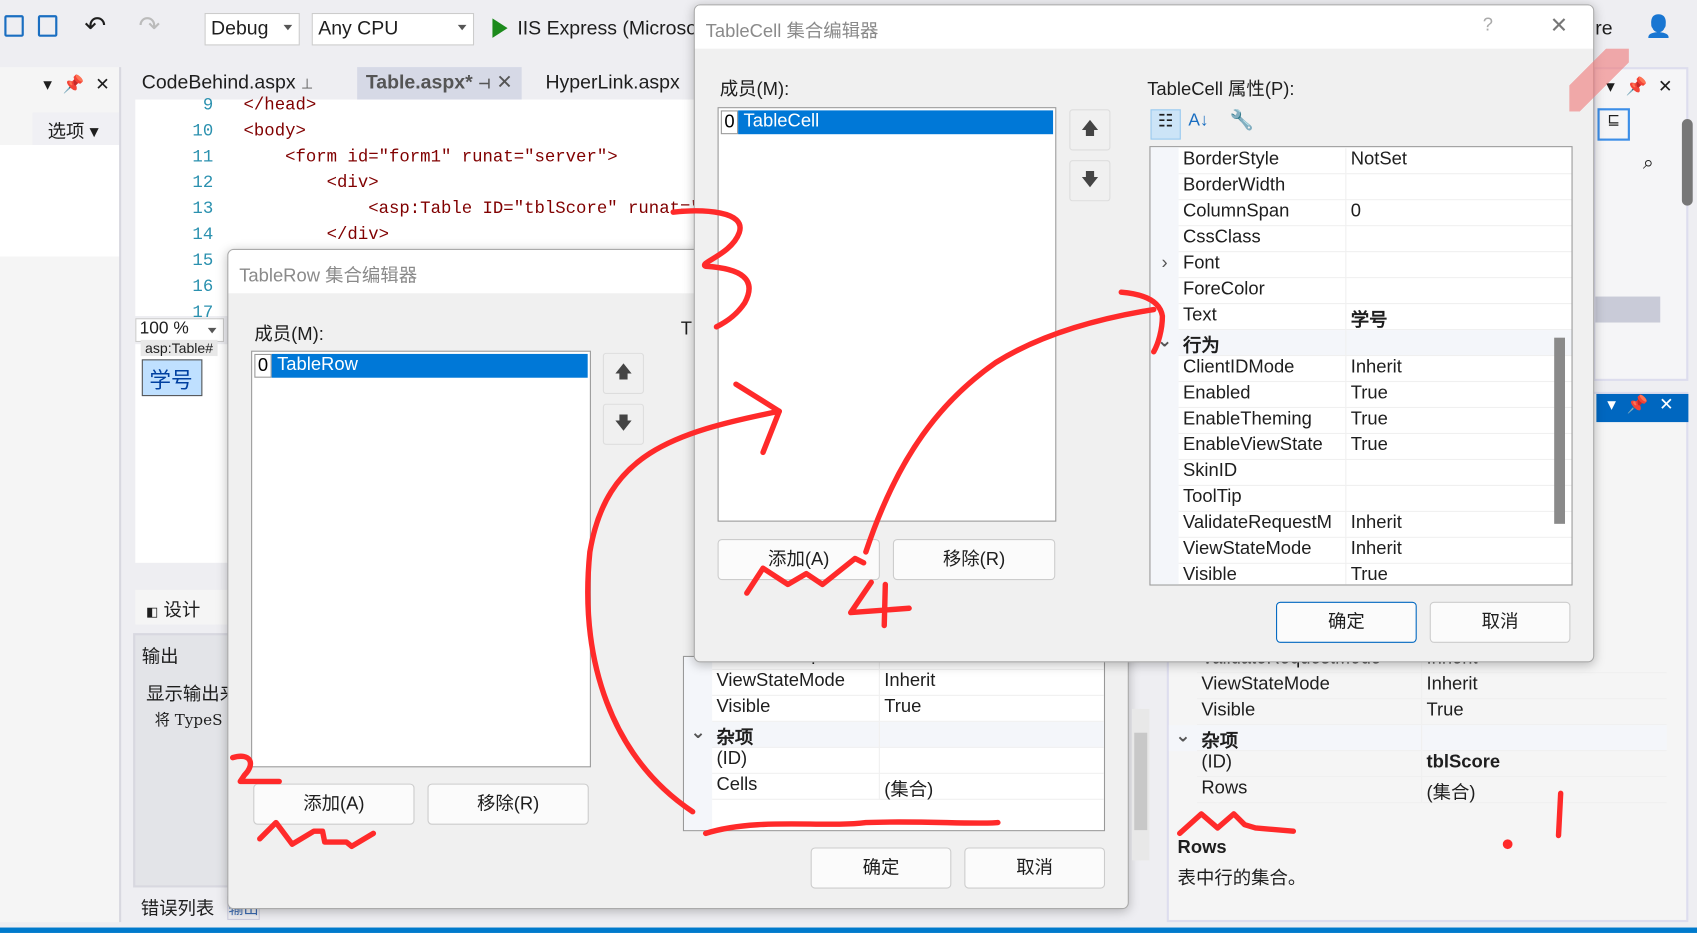 This screenshot has height=933, width=1697. Describe the element at coordinates (317, 834) in the screenshot. I see `annotation-squiggle-add-row` at that location.